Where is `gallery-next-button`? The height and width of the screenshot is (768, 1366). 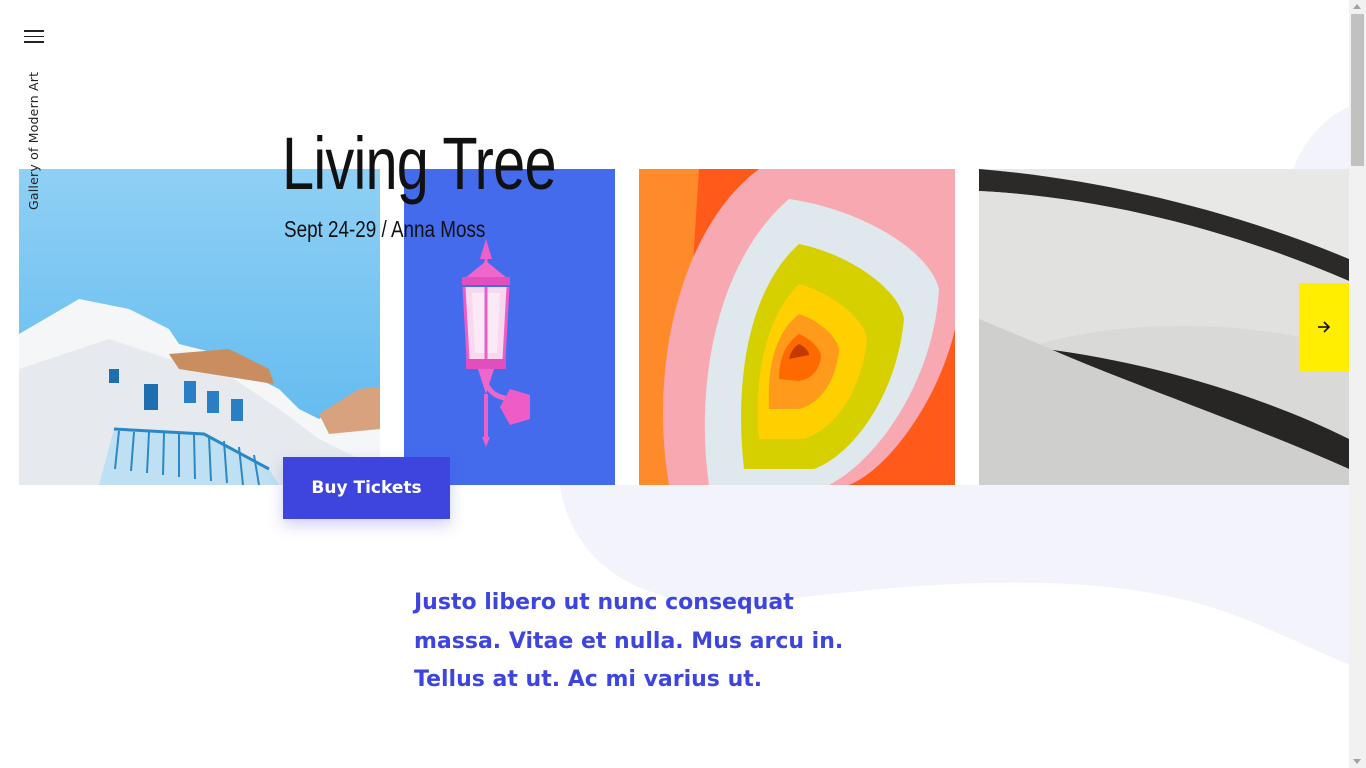 gallery-next-button is located at coordinates (1324, 327).